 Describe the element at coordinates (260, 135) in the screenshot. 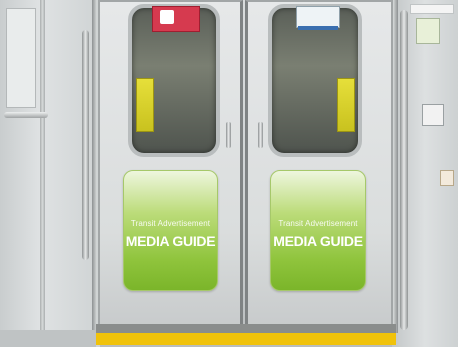

I see `right-door-handle` at that location.